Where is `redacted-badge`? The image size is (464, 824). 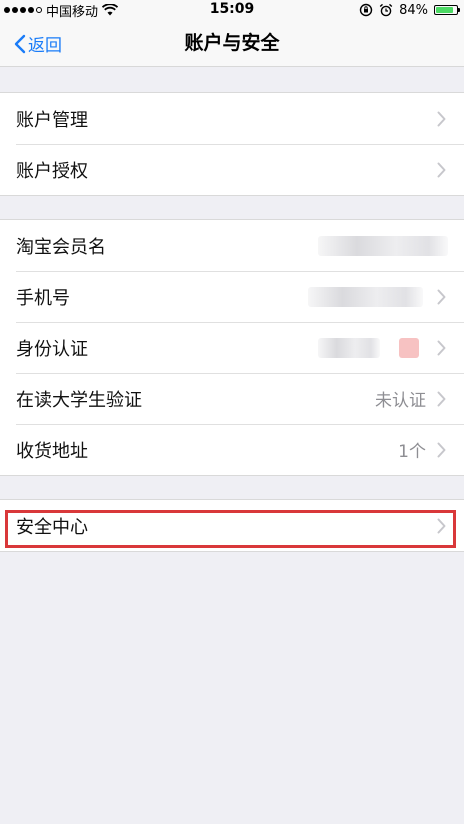
redacted-badge is located at coordinates (409, 348).